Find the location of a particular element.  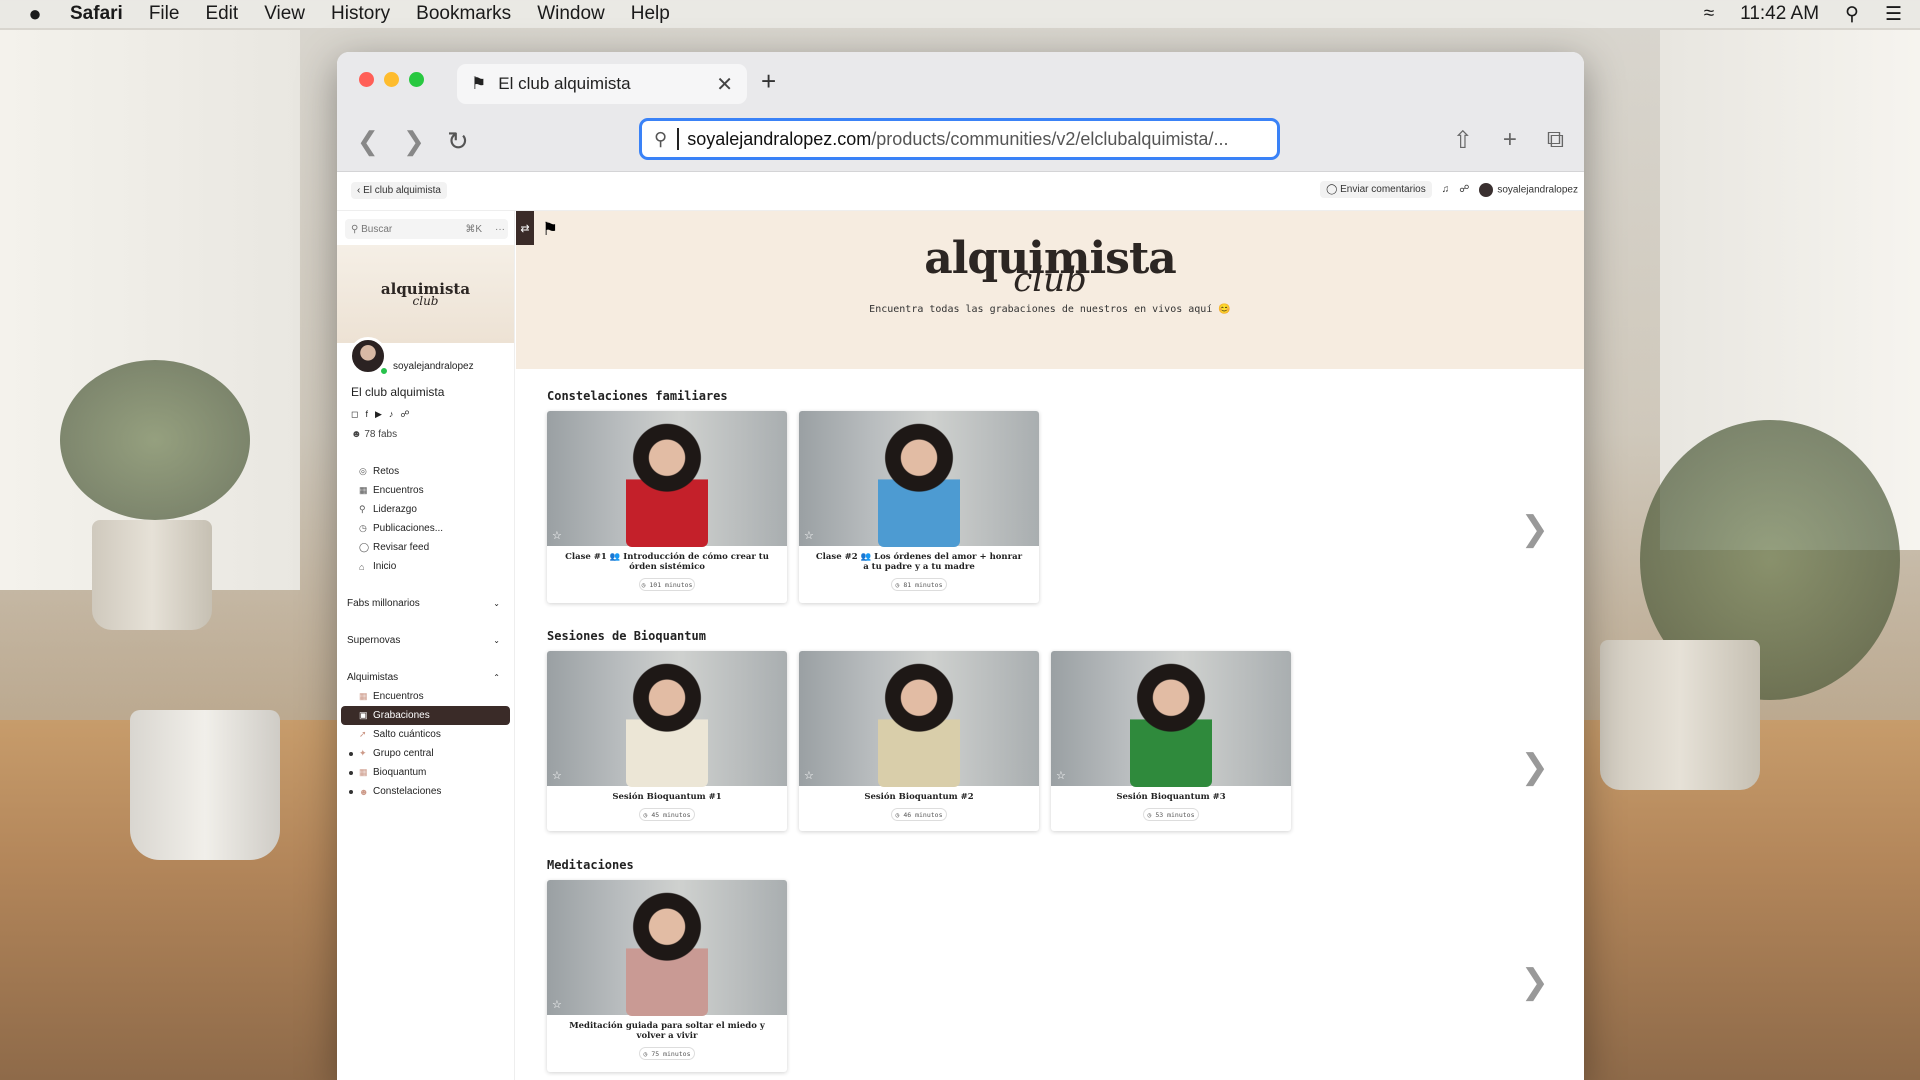

zoom-window-button is located at coordinates (416, 79).